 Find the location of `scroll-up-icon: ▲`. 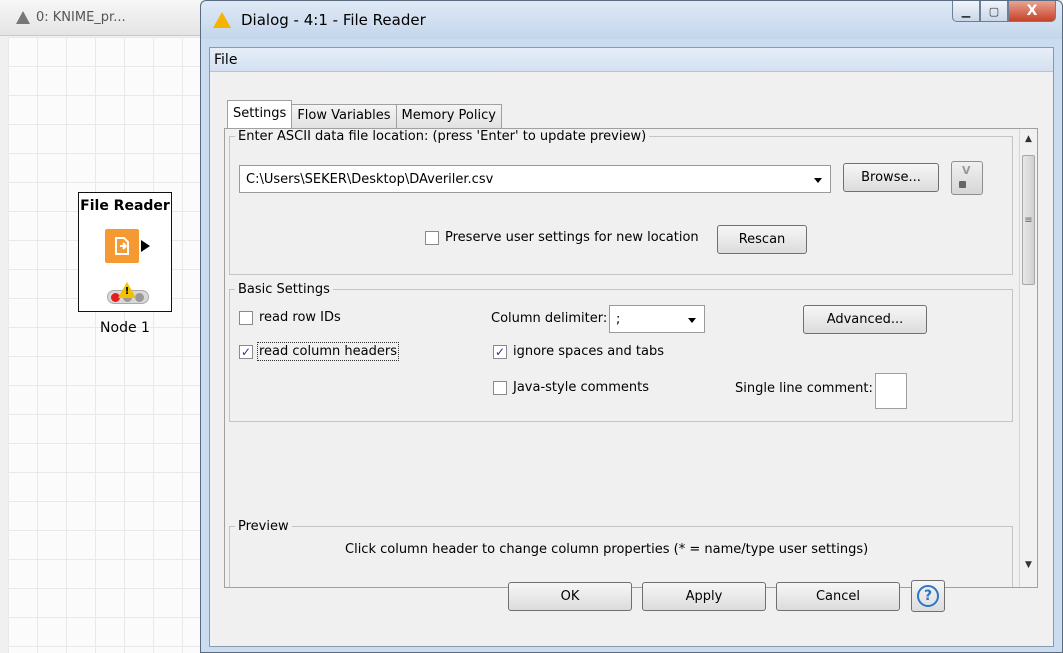

scroll-up-icon: ▲ is located at coordinates (1028, 139).